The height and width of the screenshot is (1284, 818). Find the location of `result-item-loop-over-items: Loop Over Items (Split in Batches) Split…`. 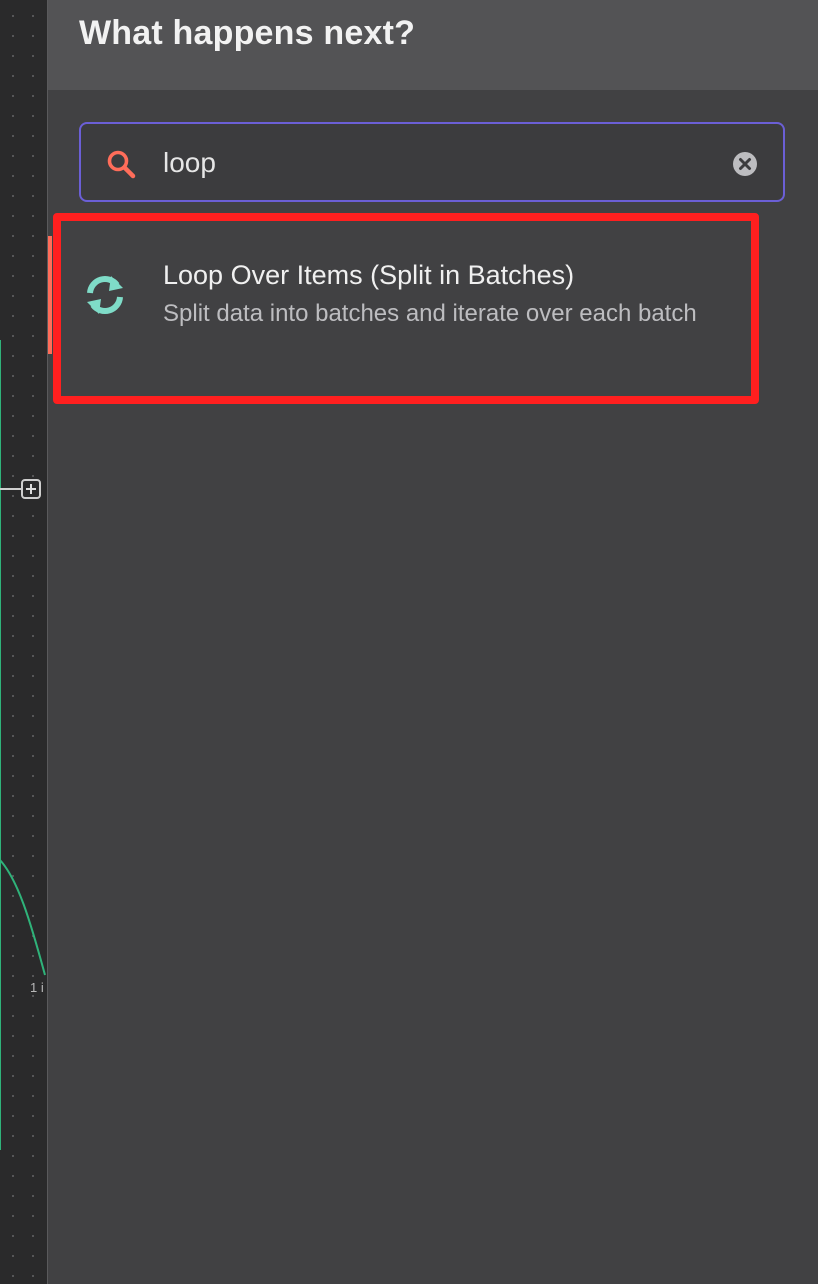

result-item-loop-over-items: Loop Over Items (Split in Batches) Split… is located at coordinates (433, 295).